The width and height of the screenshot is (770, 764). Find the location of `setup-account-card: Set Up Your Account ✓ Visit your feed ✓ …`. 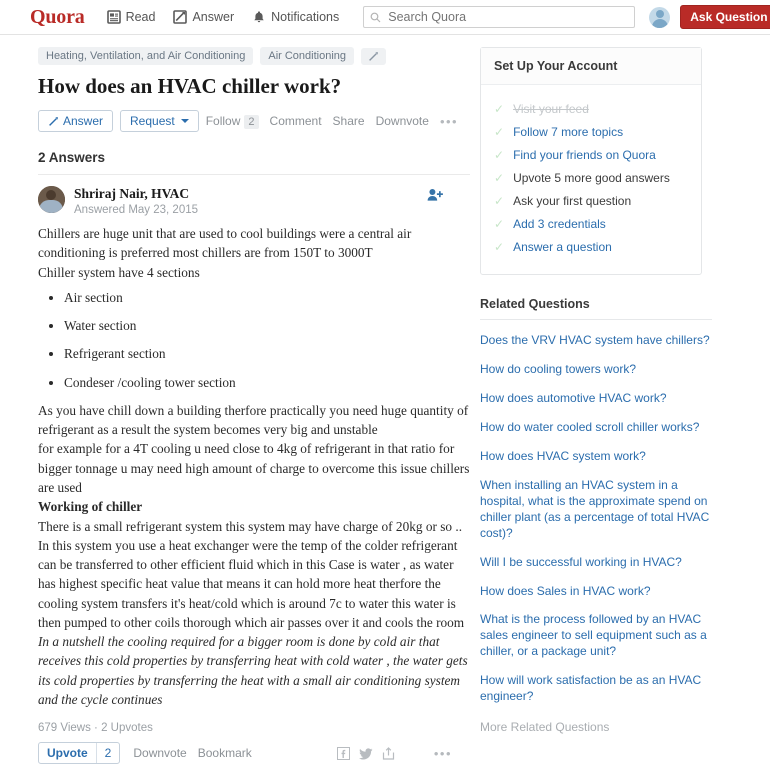

setup-account-card: Set Up Your Account ✓ Visit your feed ✓ … is located at coordinates (591, 161).